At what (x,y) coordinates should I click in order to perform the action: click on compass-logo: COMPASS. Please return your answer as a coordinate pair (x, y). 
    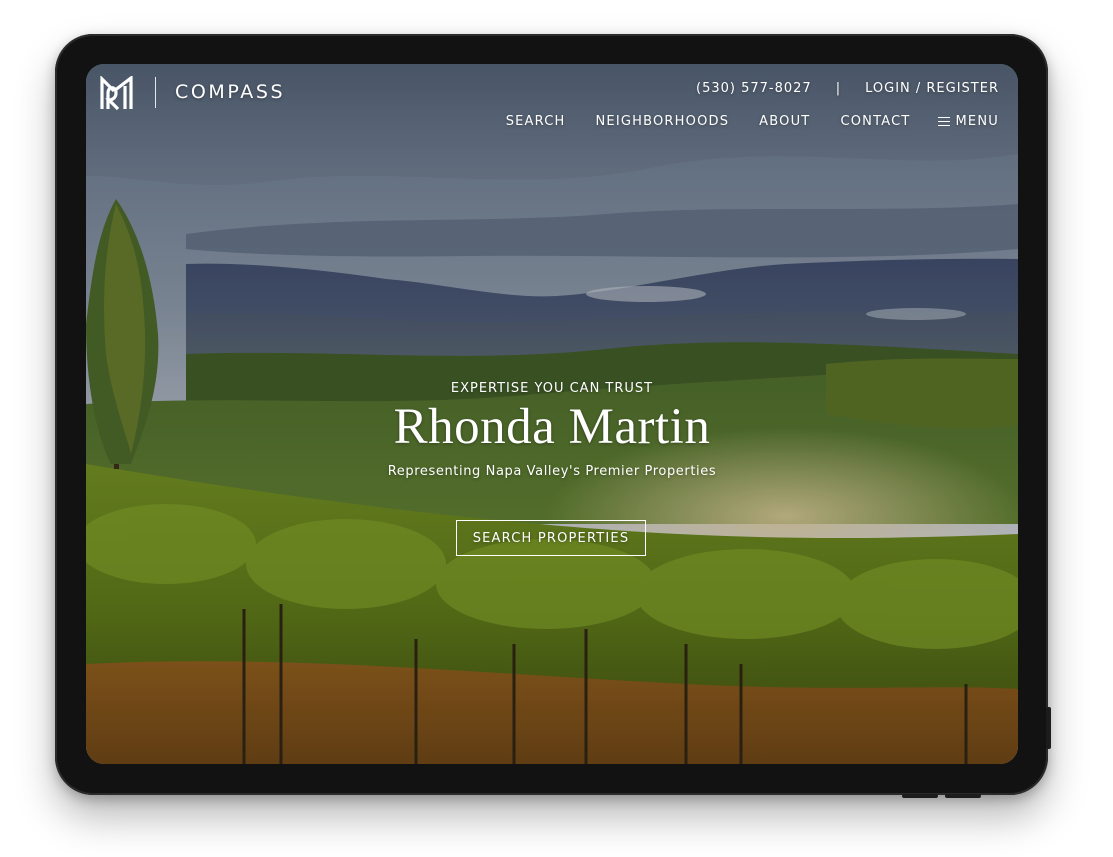
    Looking at the image, I should click on (230, 92).